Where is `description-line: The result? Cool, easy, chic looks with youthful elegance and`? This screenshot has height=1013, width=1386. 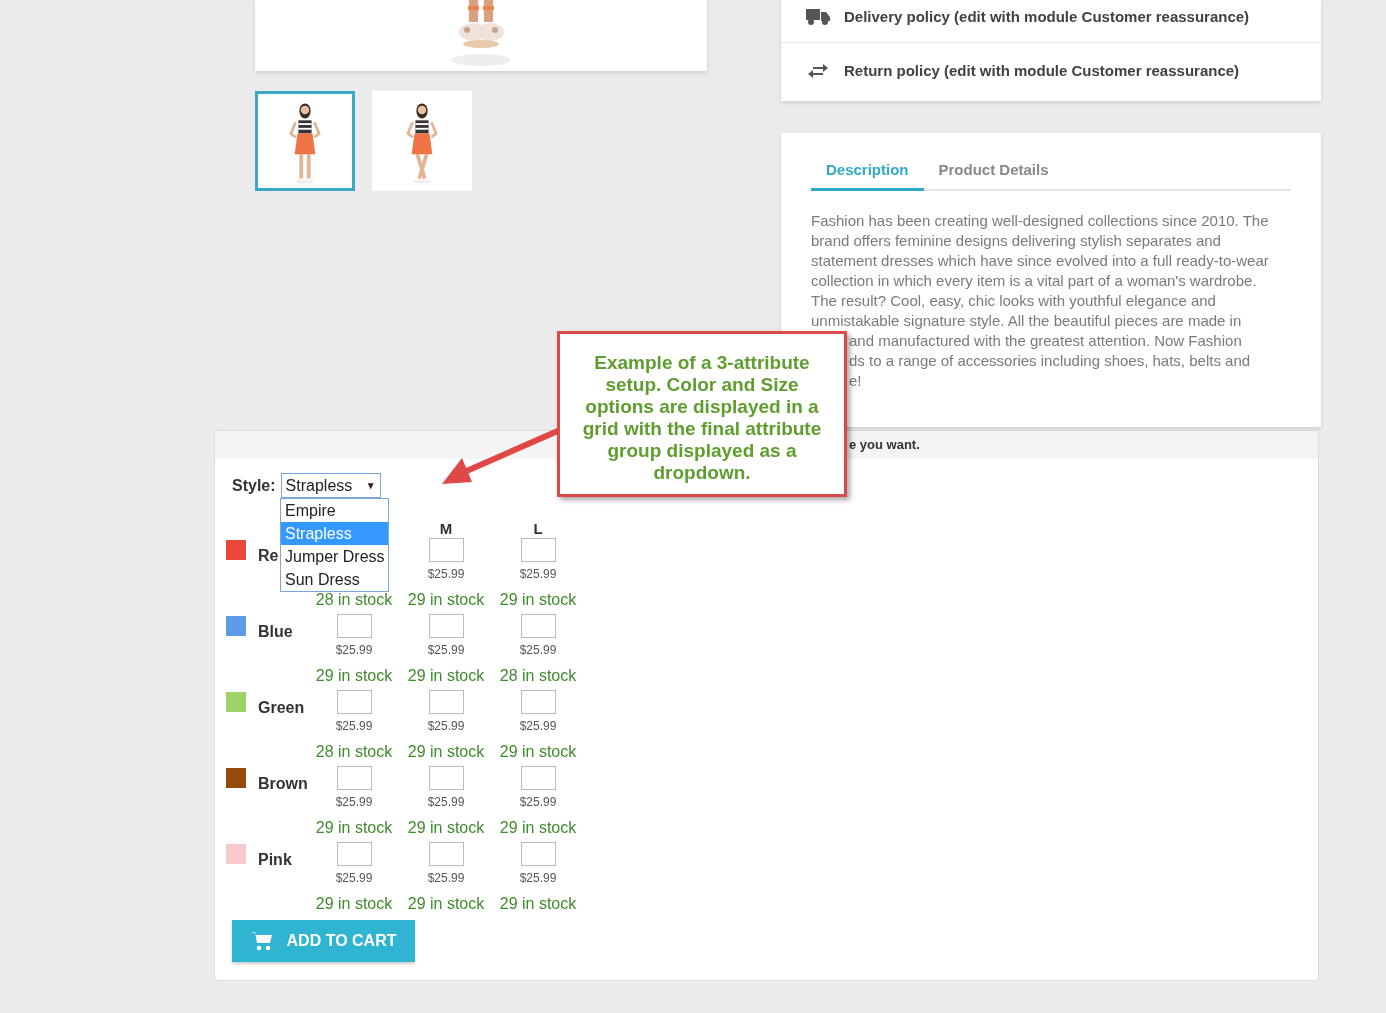 description-line: The result? Cool, easy, chic looks with youthful elegance and is located at coordinates (1014, 300).